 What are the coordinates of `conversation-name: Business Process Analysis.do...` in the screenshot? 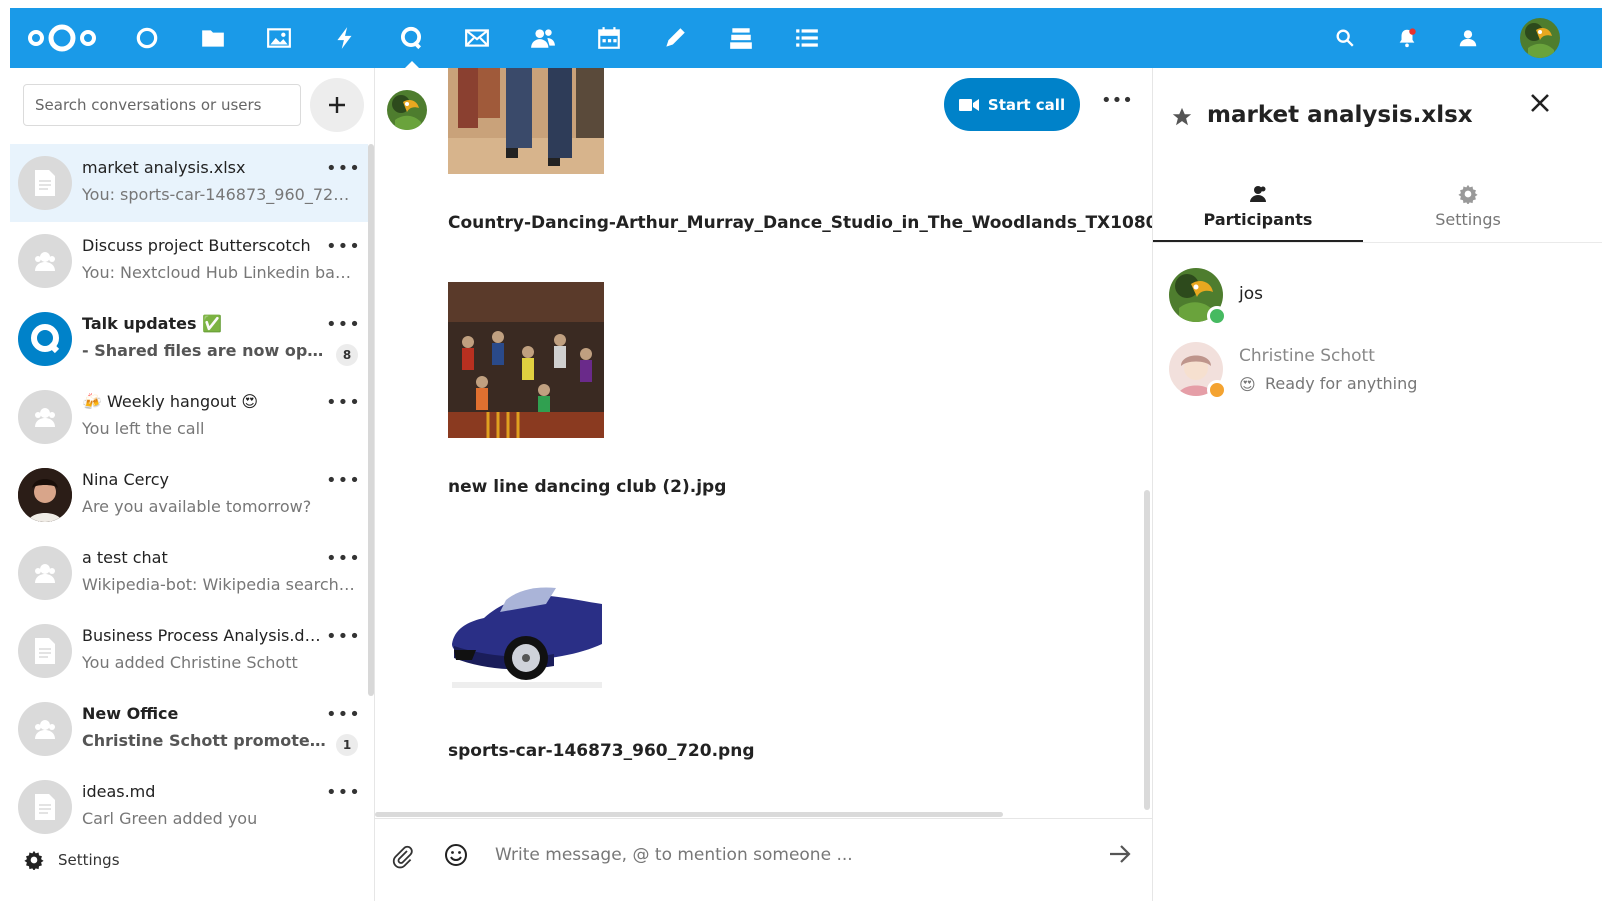 It's located at (202, 635).